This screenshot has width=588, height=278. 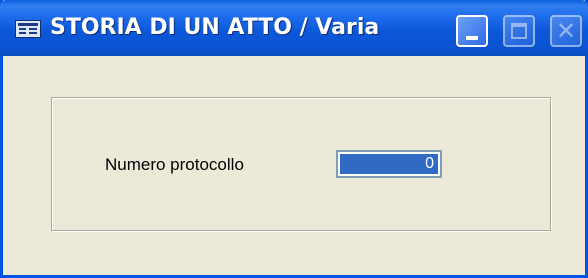 I want to click on protocol-number-label: Numero protocollo, so click(x=174, y=164).